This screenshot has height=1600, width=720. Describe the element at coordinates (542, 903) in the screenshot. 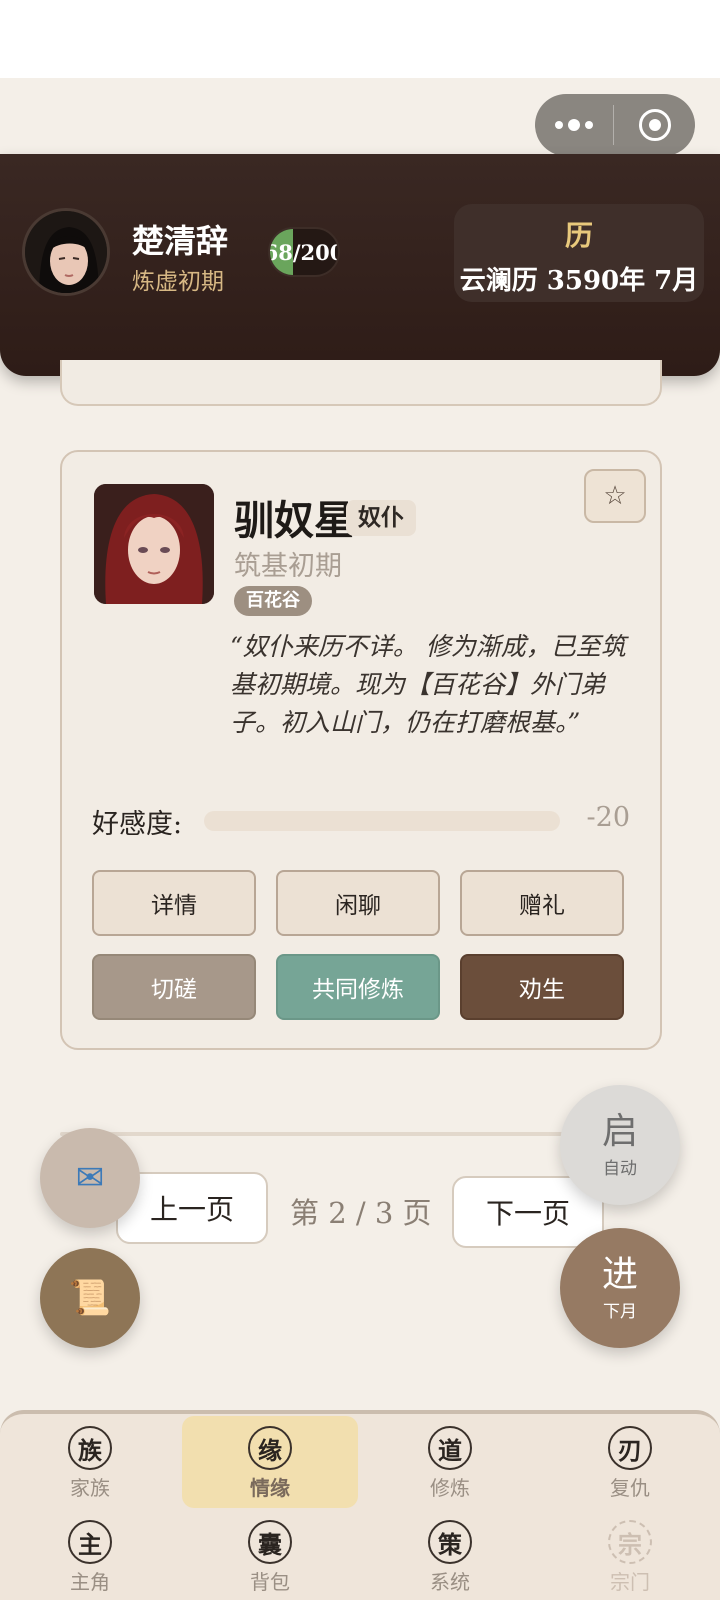

I see `gift-button: 赠礼` at that location.